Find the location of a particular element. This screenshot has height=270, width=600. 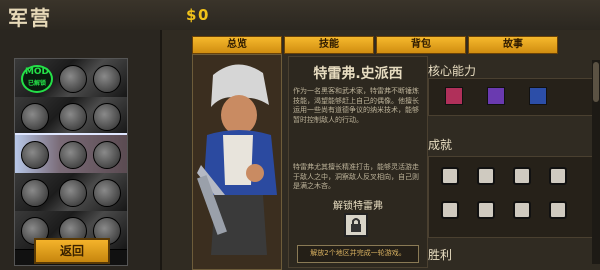

back-button: 返回 is located at coordinates (72, 251).